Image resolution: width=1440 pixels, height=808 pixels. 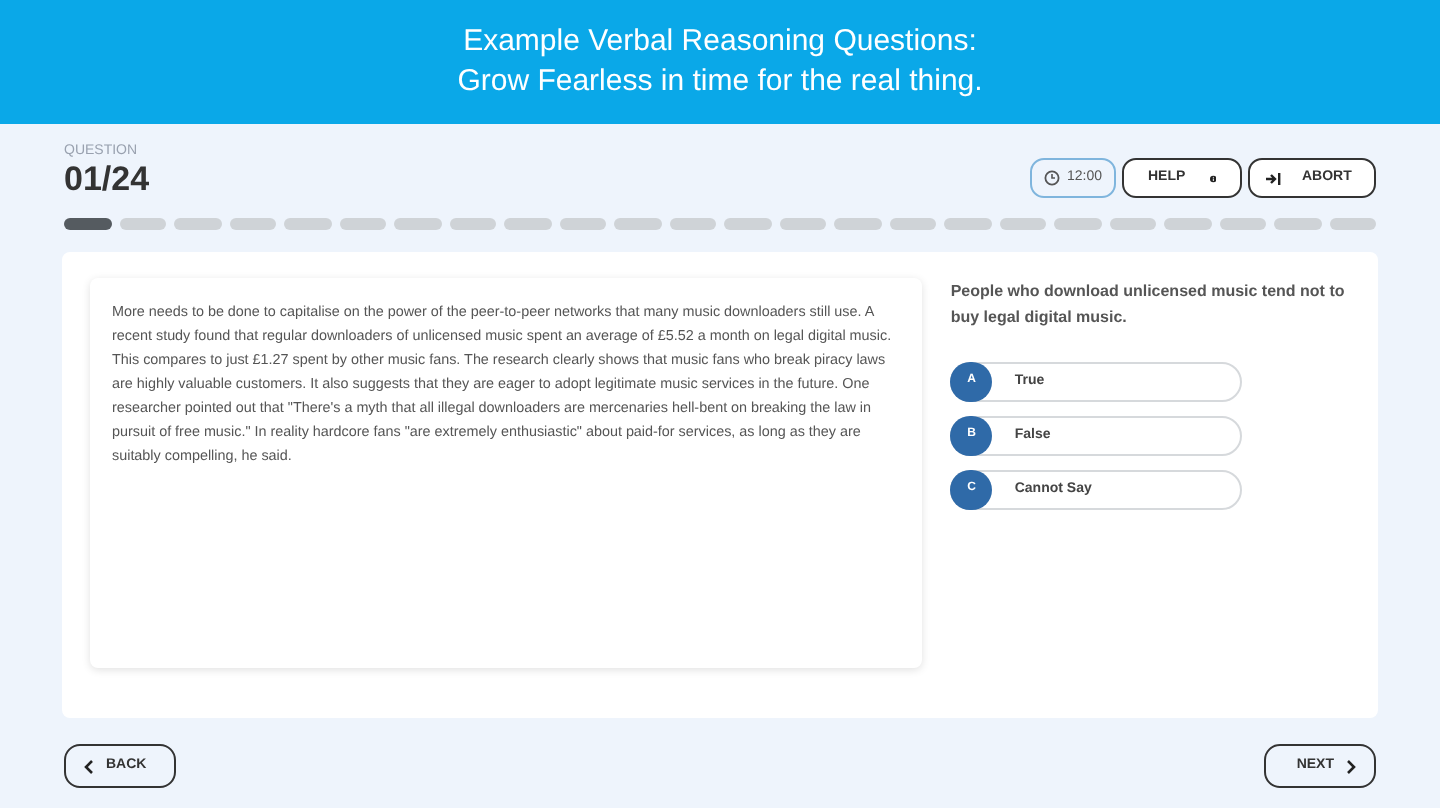 What do you see at coordinates (1052, 178) in the screenshot?
I see `clock-icon` at bounding box center [1052, 178].